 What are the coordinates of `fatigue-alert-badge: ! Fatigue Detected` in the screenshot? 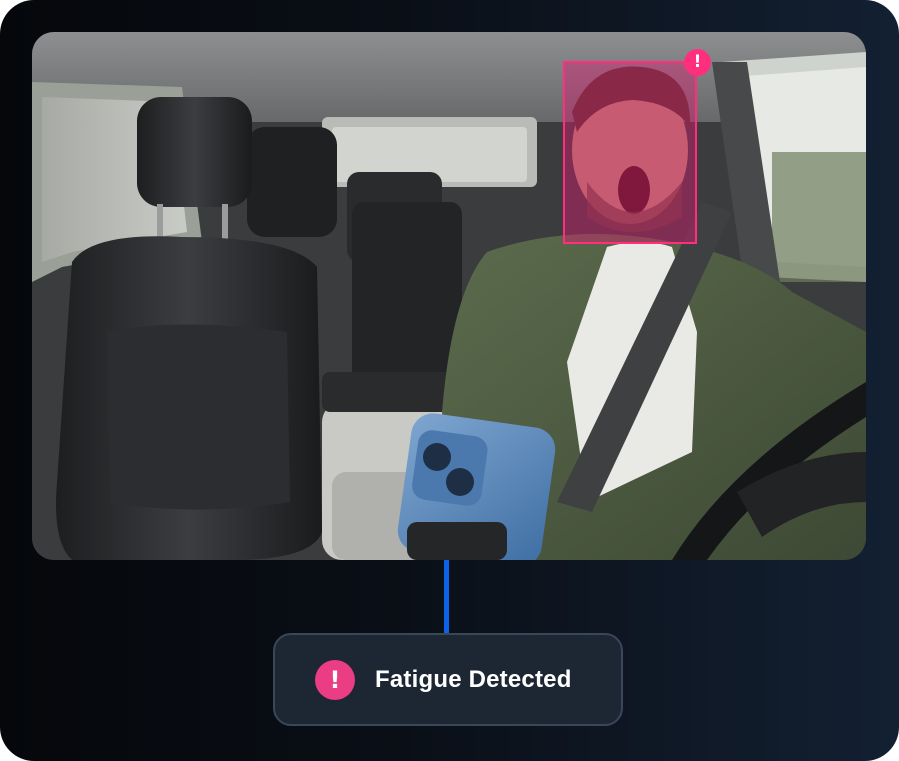 It's located at (448, 679).